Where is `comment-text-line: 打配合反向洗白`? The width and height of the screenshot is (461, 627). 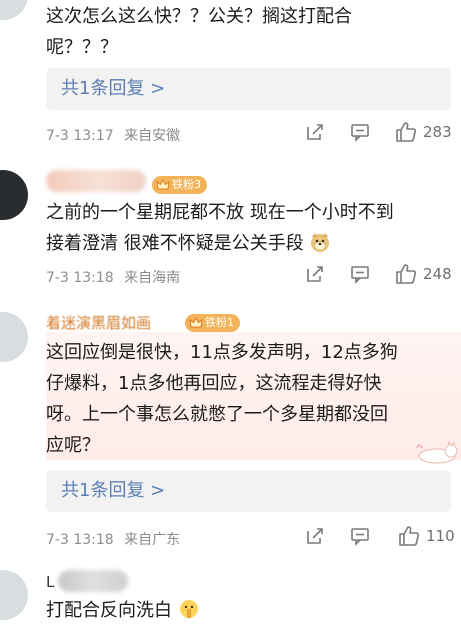
comment-text-line: 打配合反向洗白 is located at coordinates (123, 611).